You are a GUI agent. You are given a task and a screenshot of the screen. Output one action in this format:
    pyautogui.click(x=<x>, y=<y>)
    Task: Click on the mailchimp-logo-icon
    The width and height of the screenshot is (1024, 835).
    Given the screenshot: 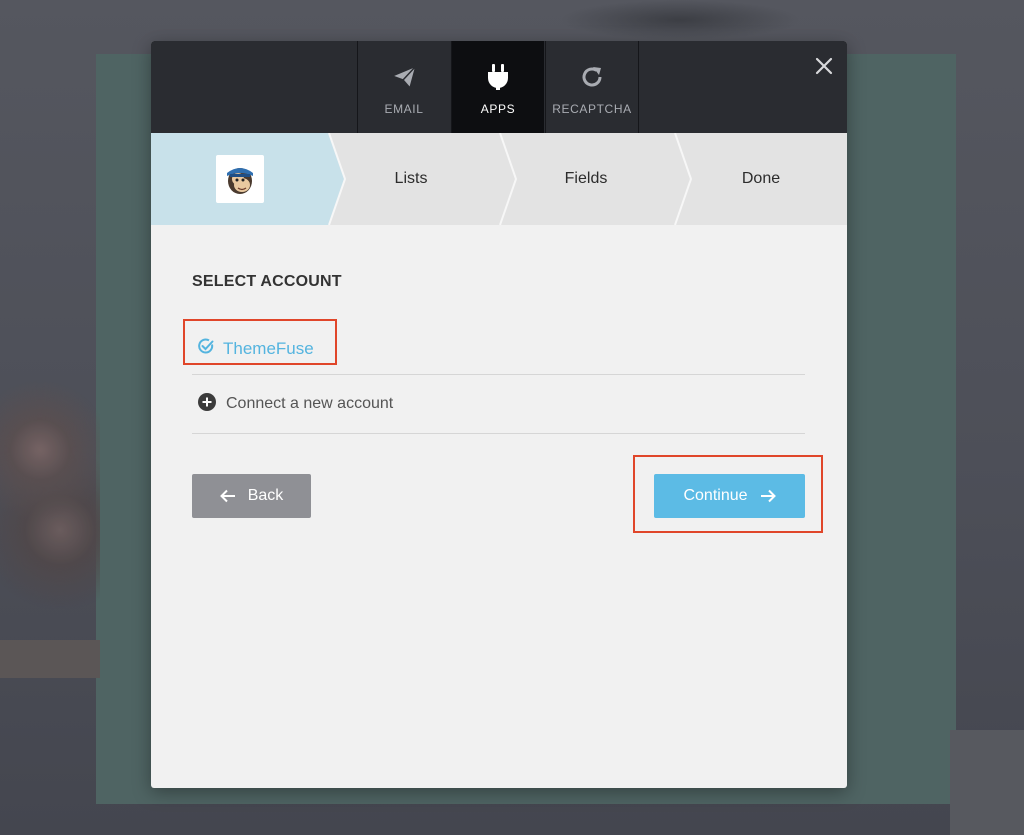 What is the action you would take?
    pyautogui.click(x=240, y=179)
    